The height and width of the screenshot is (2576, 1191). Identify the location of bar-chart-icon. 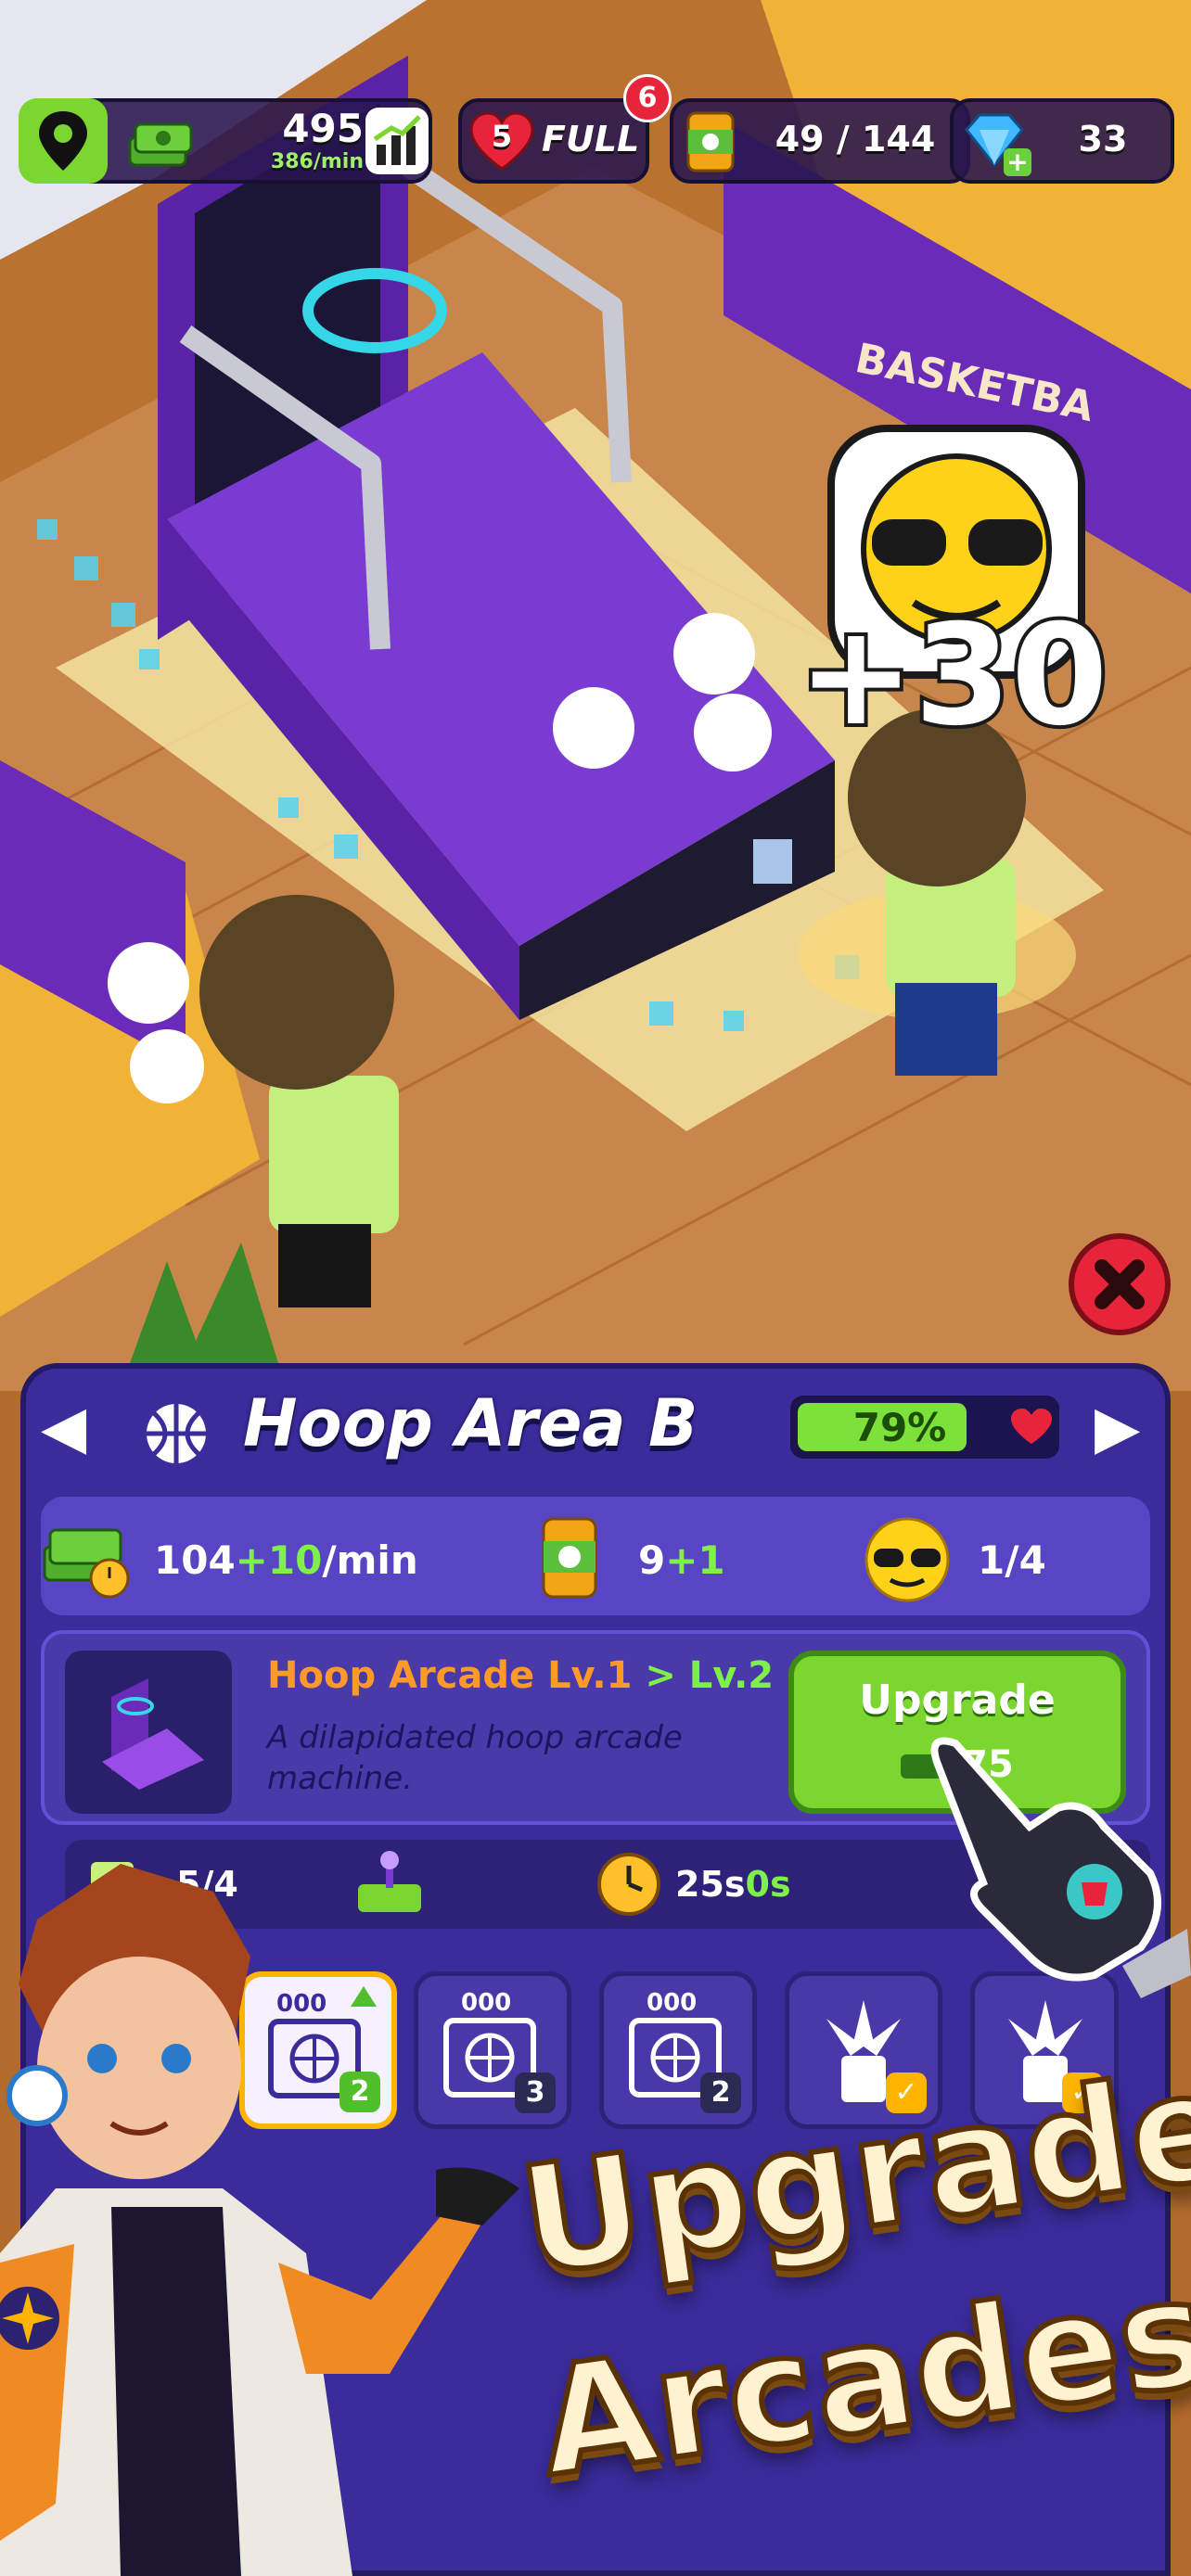
(397, 140).